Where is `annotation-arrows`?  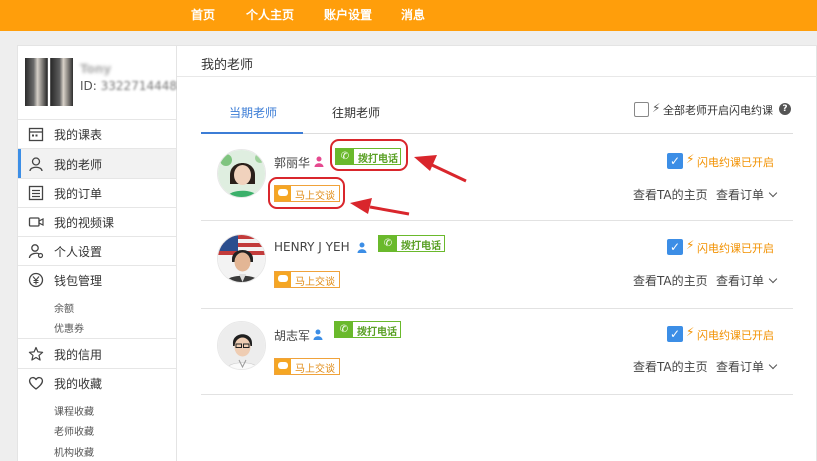 annotation-arrows is located at coordinates (408, 185).